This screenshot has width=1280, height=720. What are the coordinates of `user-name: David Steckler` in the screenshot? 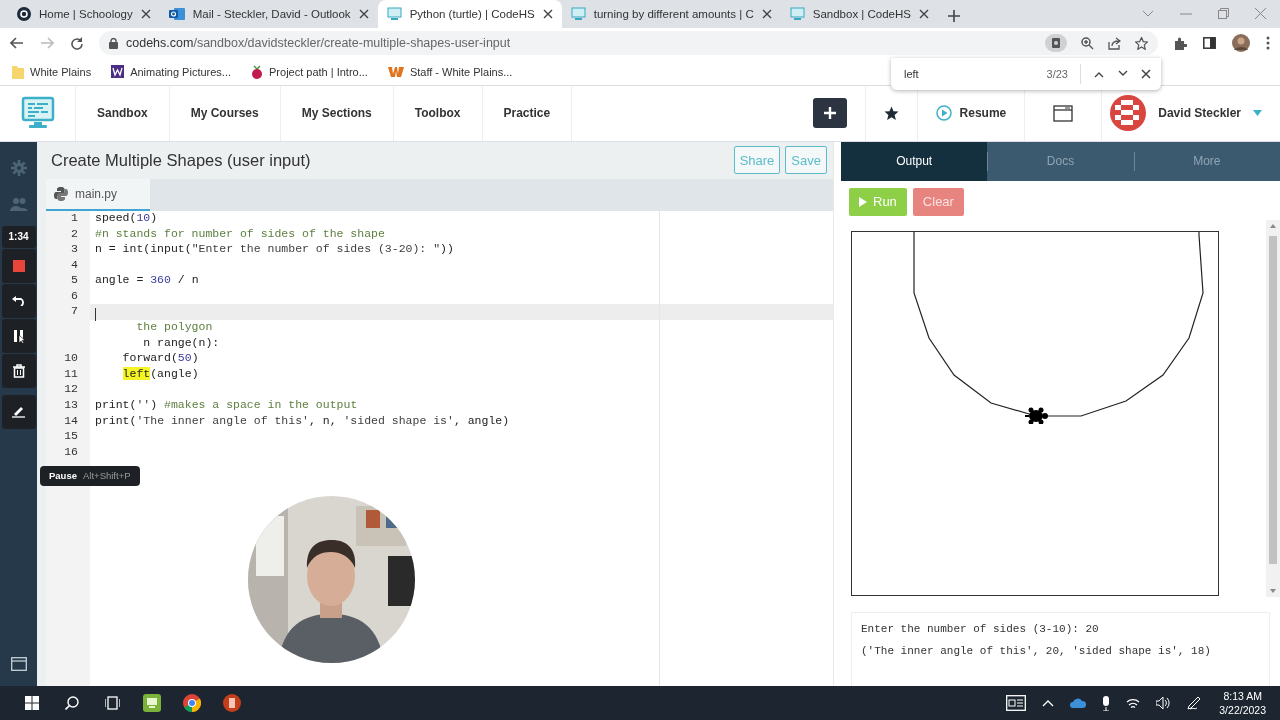 It's located at (1199, 113).